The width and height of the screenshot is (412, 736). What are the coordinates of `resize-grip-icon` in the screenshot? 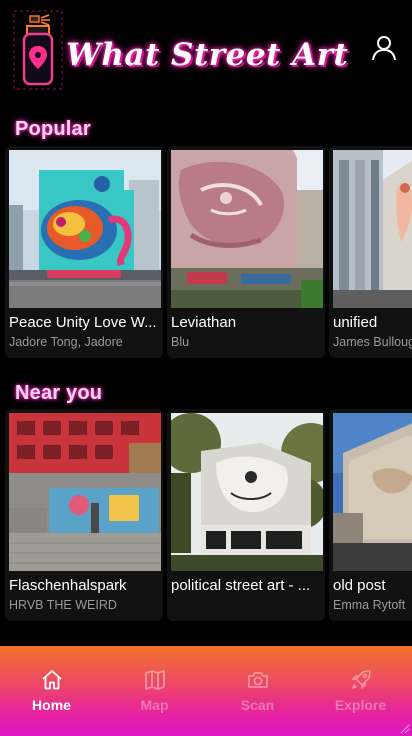 It's located at (404, 728).